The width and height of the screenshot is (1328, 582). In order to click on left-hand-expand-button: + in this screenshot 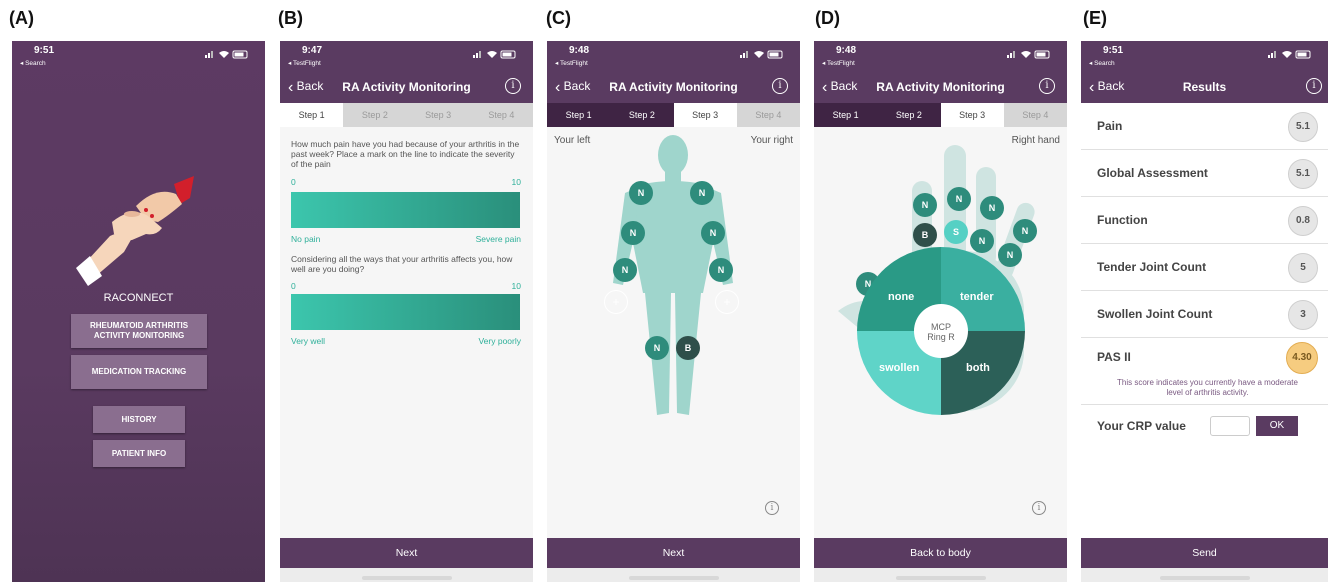, I will do `click(616, 302)`.